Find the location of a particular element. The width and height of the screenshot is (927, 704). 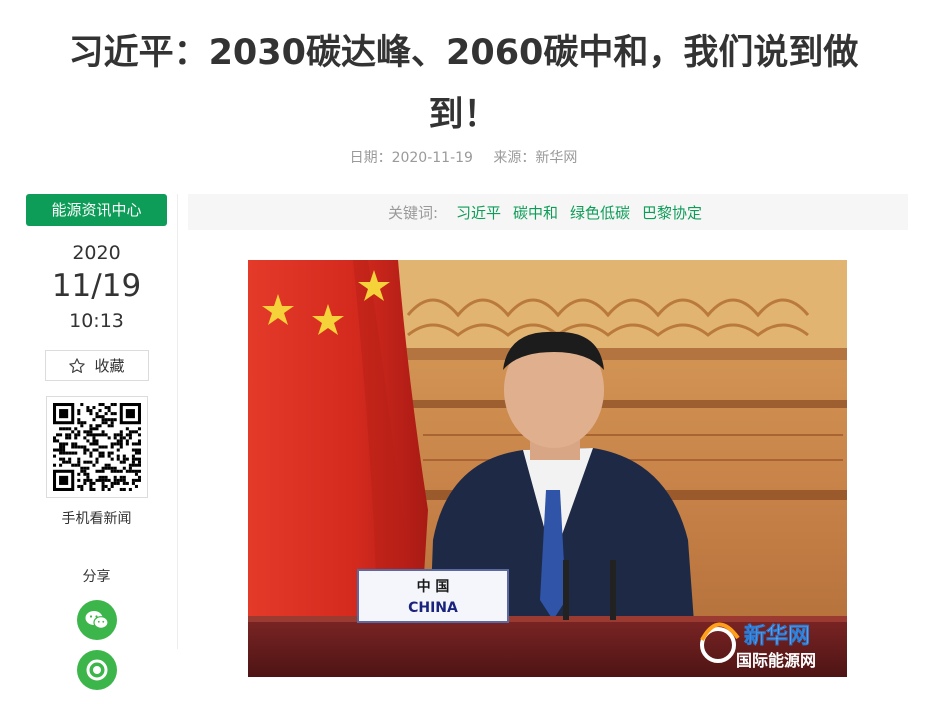

left-rail: 能源资讯中心 2020 11/19 10:13 收藏 手机看新闻 分享 is located at coordinates (96, 442).